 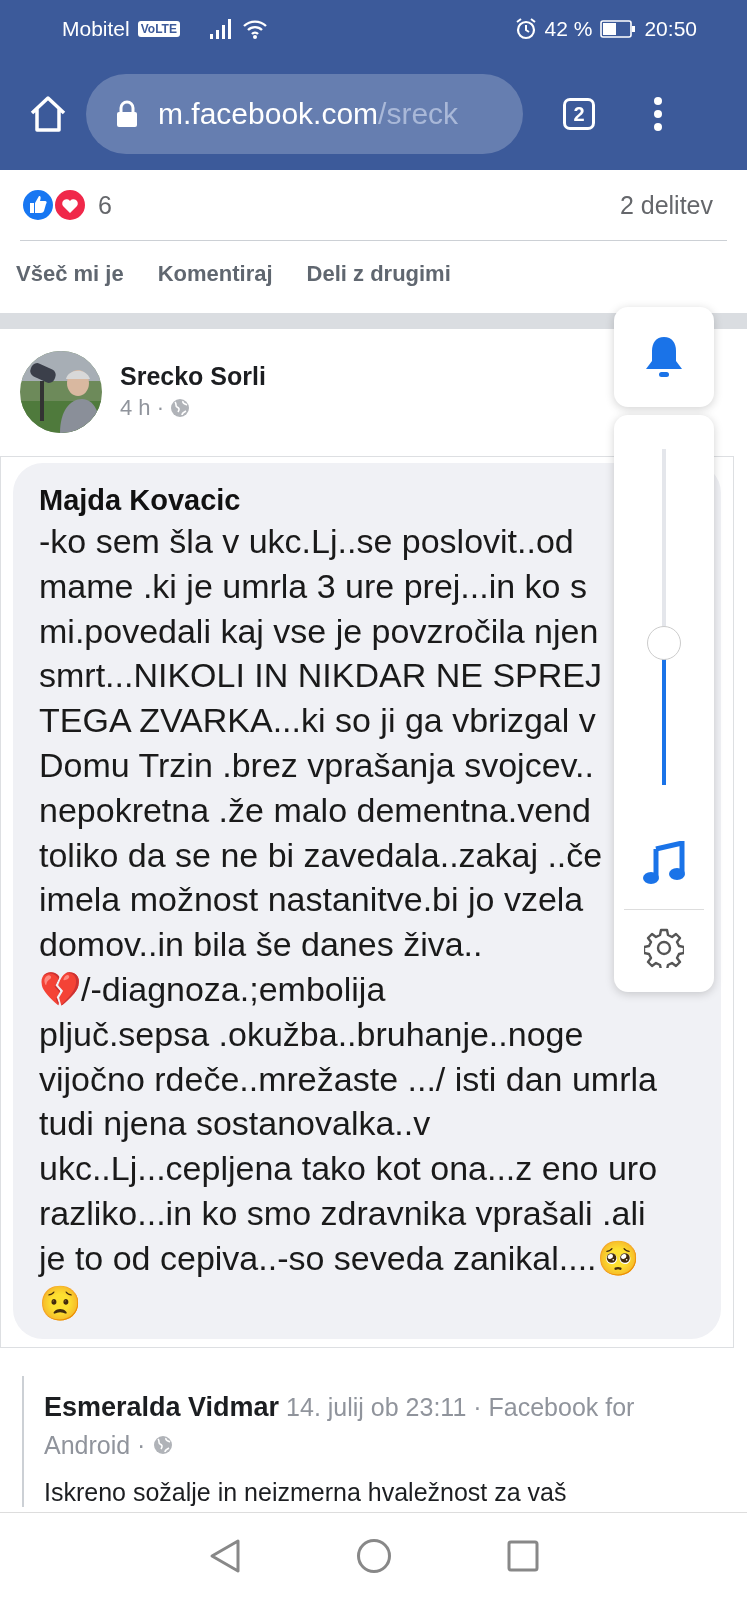 What do you see at coordinates (378, 274) in the screenshot?
I see `action-button: Deli z drugimi` at bounding box center [378, 274].